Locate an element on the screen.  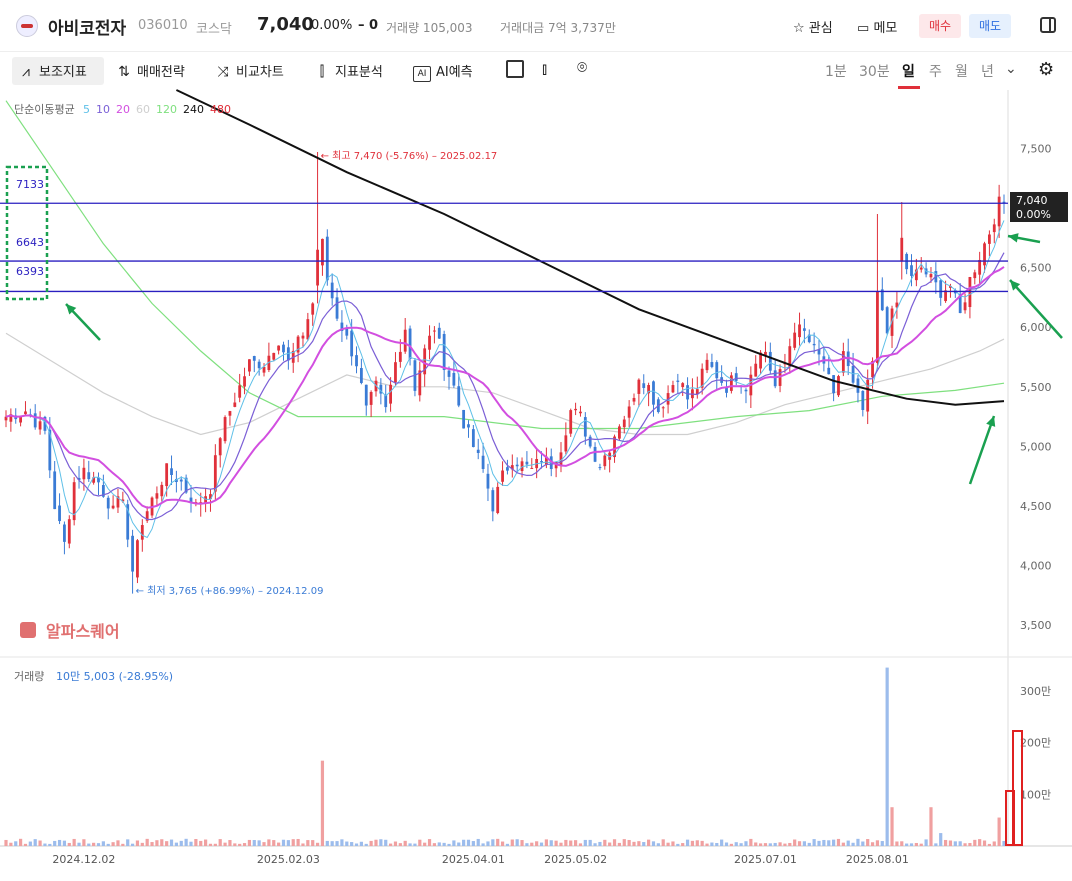
y-tick-label: 7,500 is located at coordinates (1036, 148).